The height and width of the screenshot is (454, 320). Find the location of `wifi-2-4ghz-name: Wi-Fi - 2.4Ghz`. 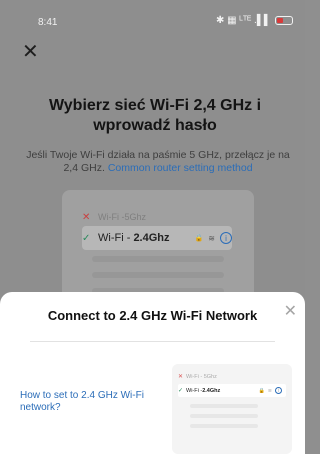

wifi-2-4ghz-name: Wi-Fi - 2.4Ghz is located at coordinates (134, 238).